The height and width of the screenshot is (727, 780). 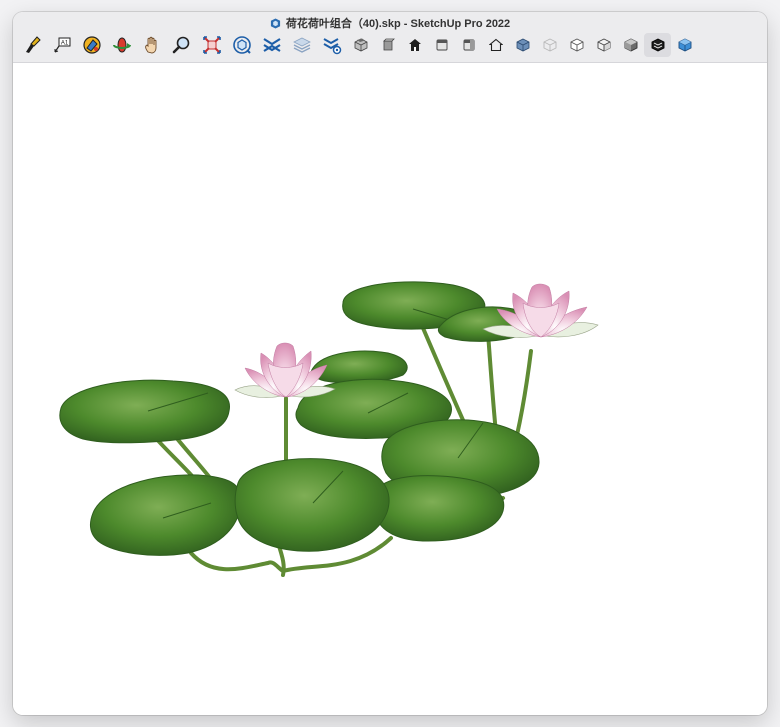 I want to click on orbit-icon, so click(x=122, y=45).